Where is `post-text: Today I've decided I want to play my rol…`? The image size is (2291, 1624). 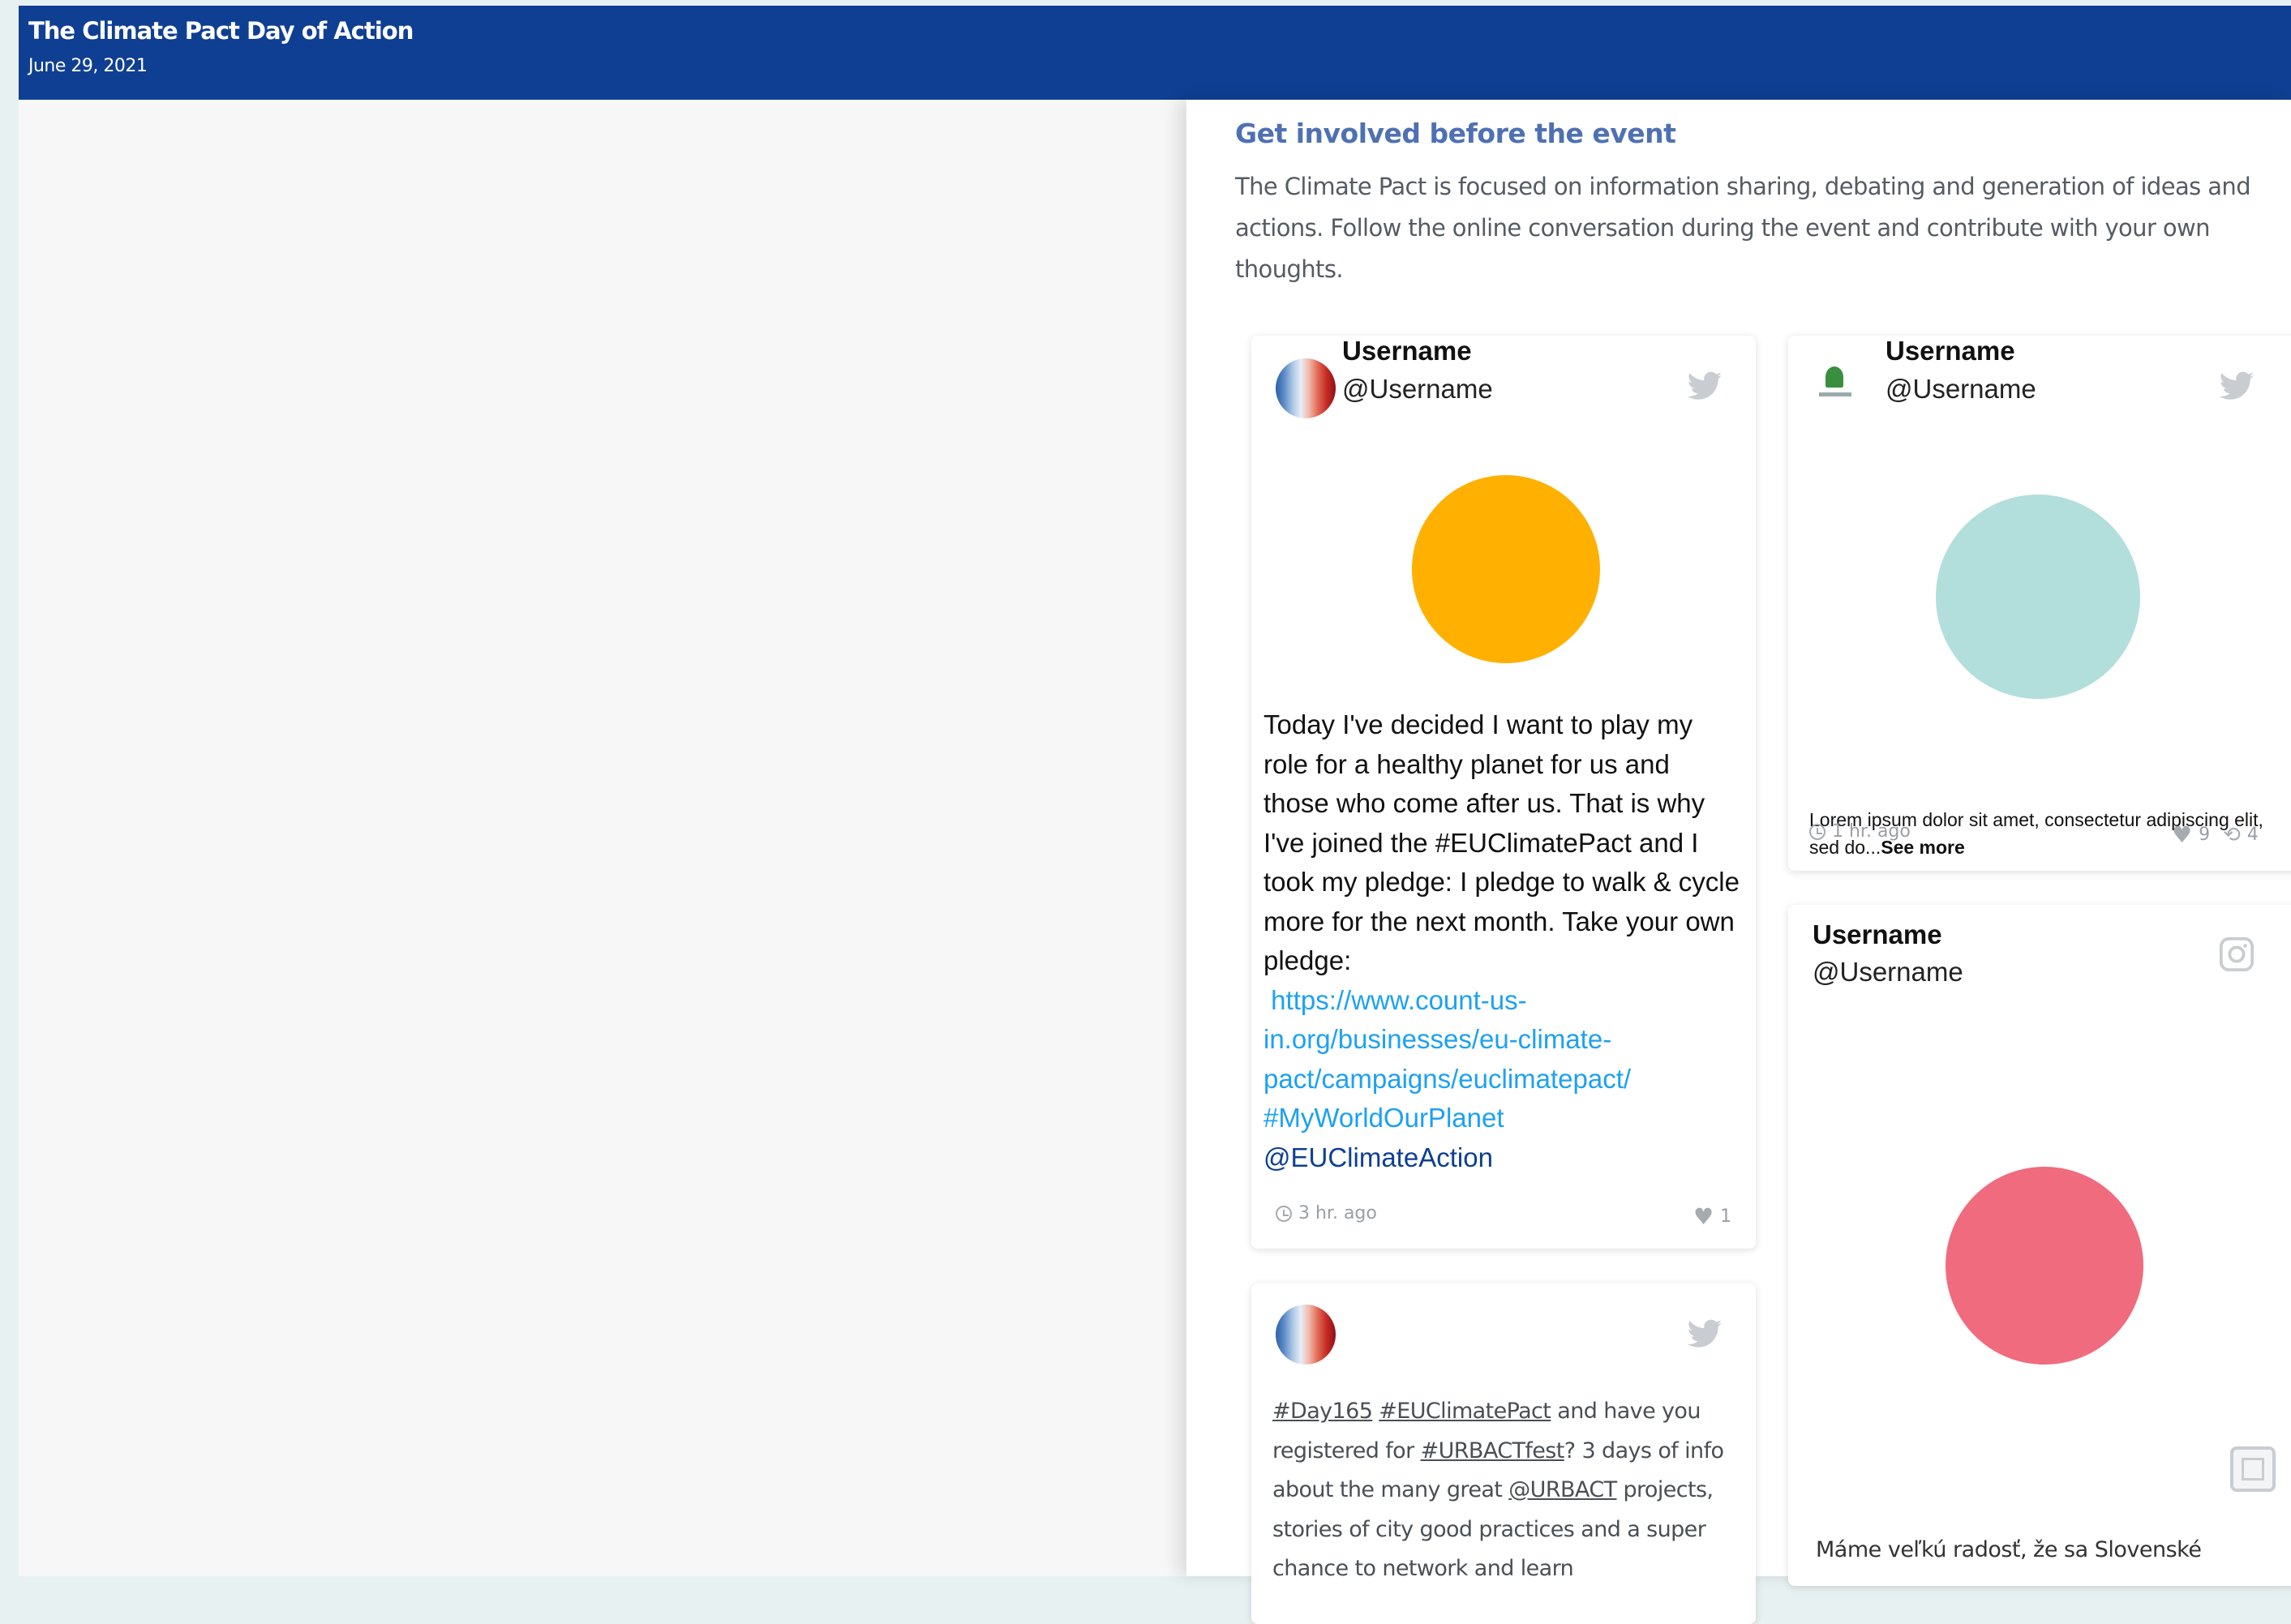
post-text: Today I've decided I want to play my rol… is located at coordinates (1502, 941).